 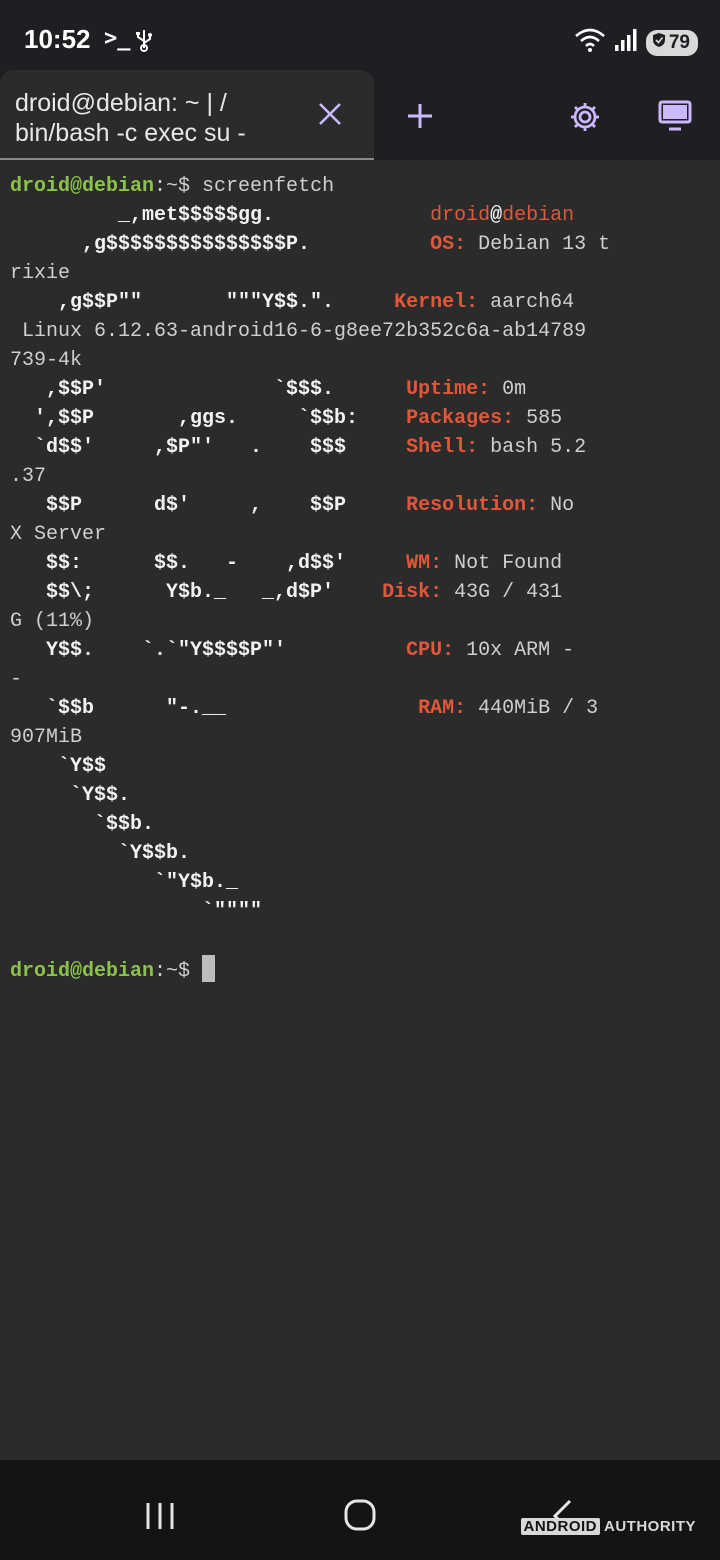 I want to click on navigation-bar: ANDROID AUTHORITY, so click(x=360, y=1510).